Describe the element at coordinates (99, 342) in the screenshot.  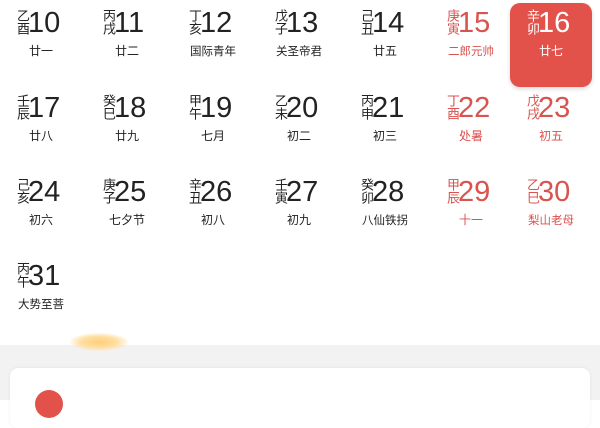
I see `scroll-handle-glow` at that location.